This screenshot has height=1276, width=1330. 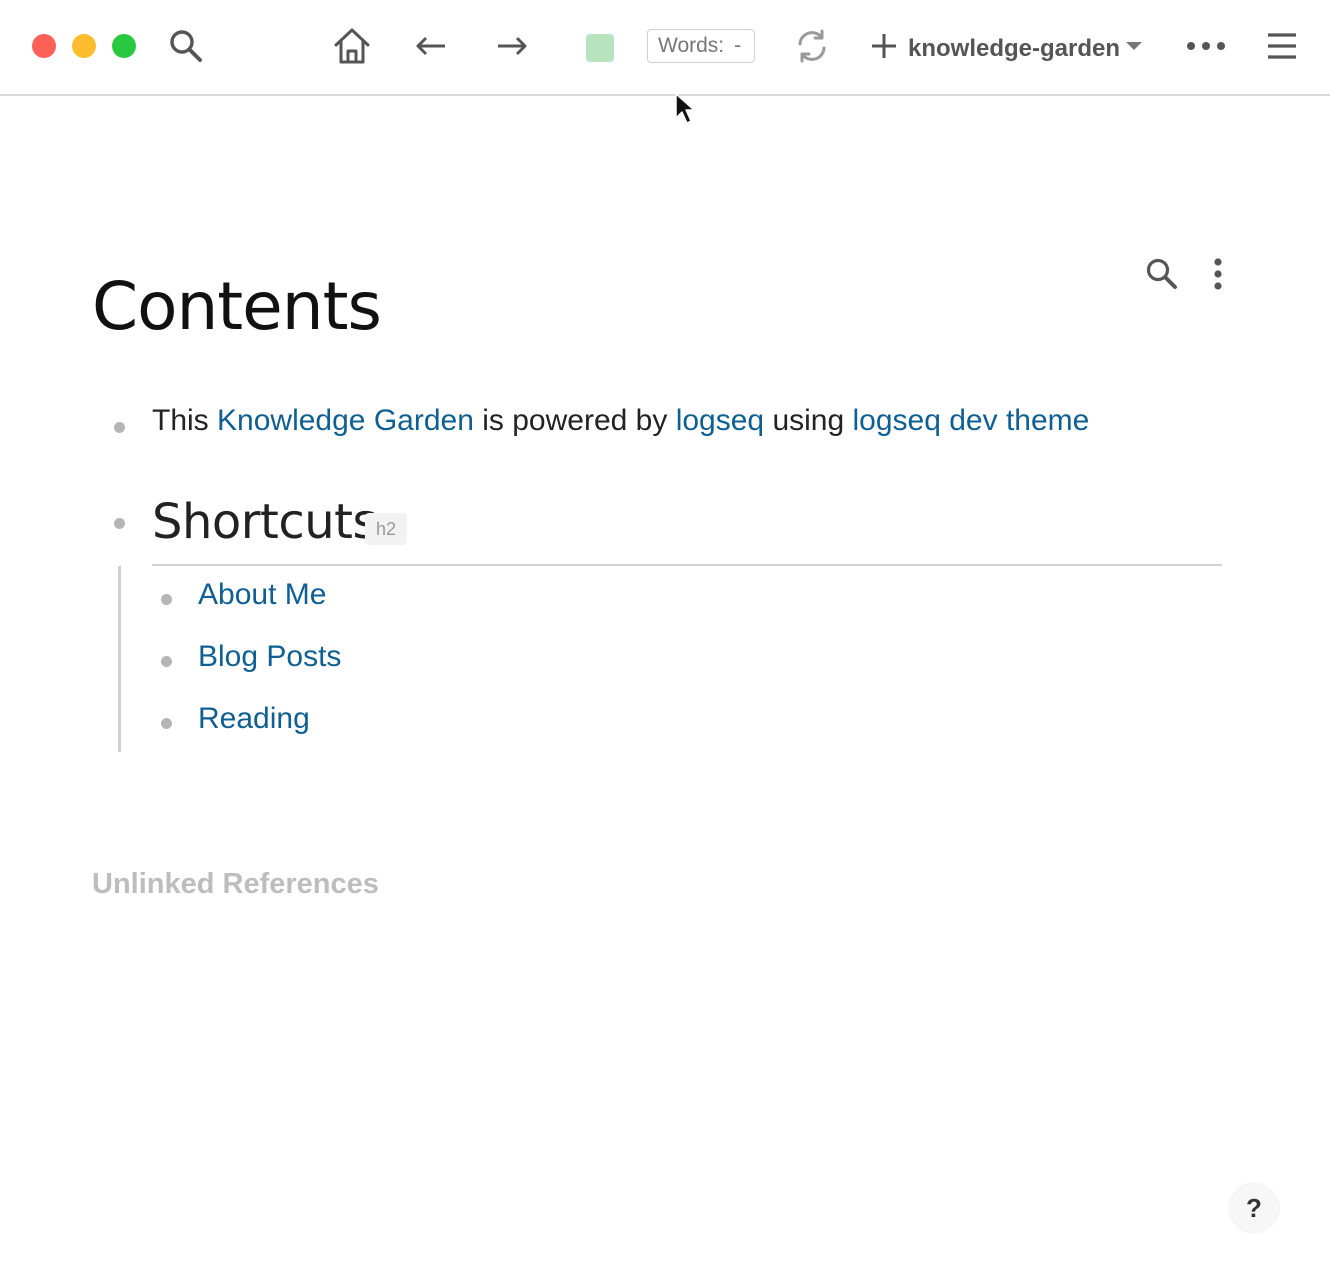 What do you see at coordinates (254, 719) in the screenshot?
I see `reading-link: Reading` at bounding box center [254, 719].